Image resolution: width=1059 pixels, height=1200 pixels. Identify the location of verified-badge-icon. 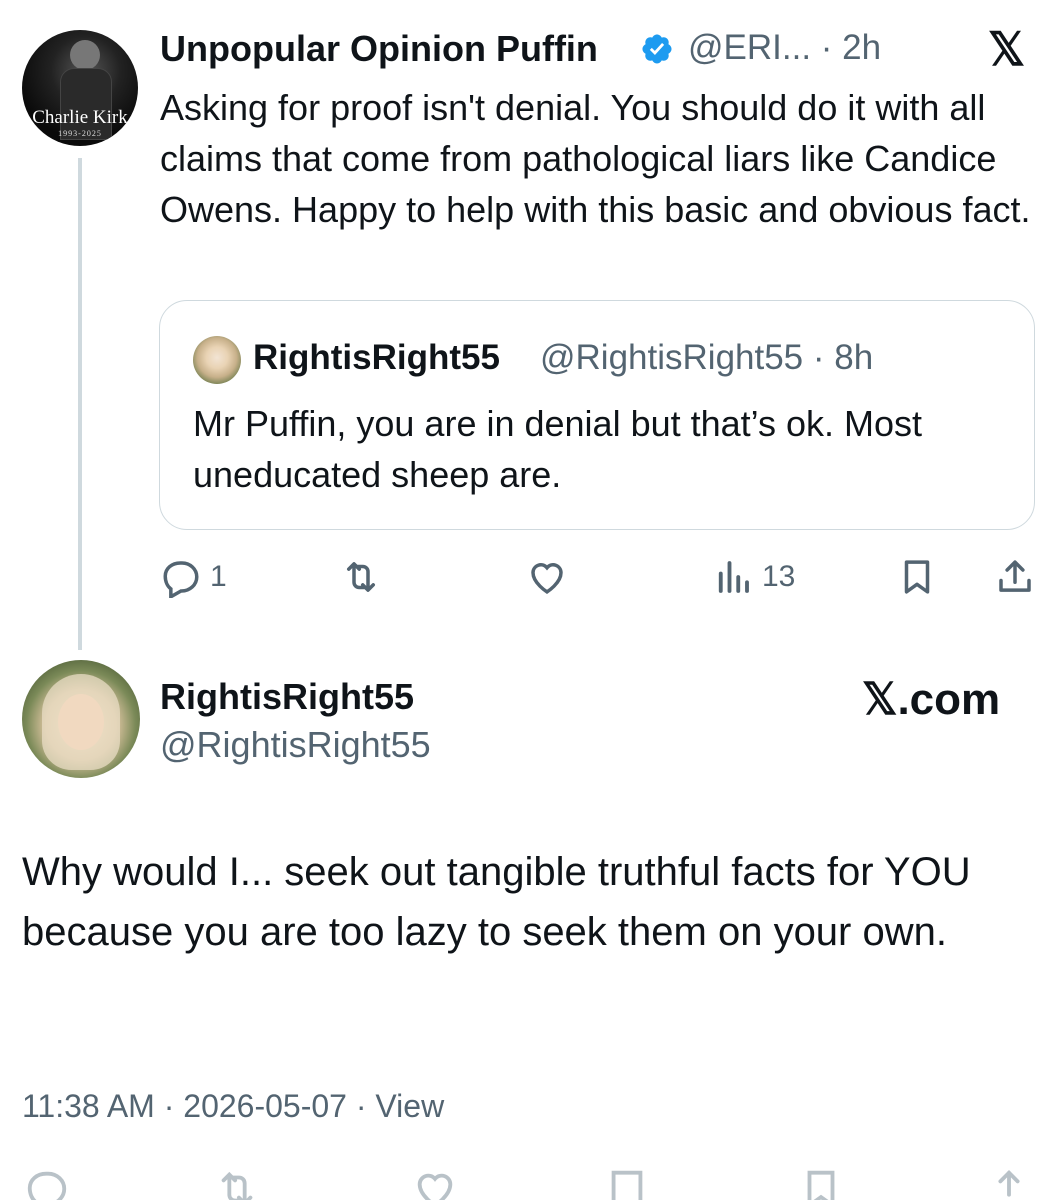
(657, 49).